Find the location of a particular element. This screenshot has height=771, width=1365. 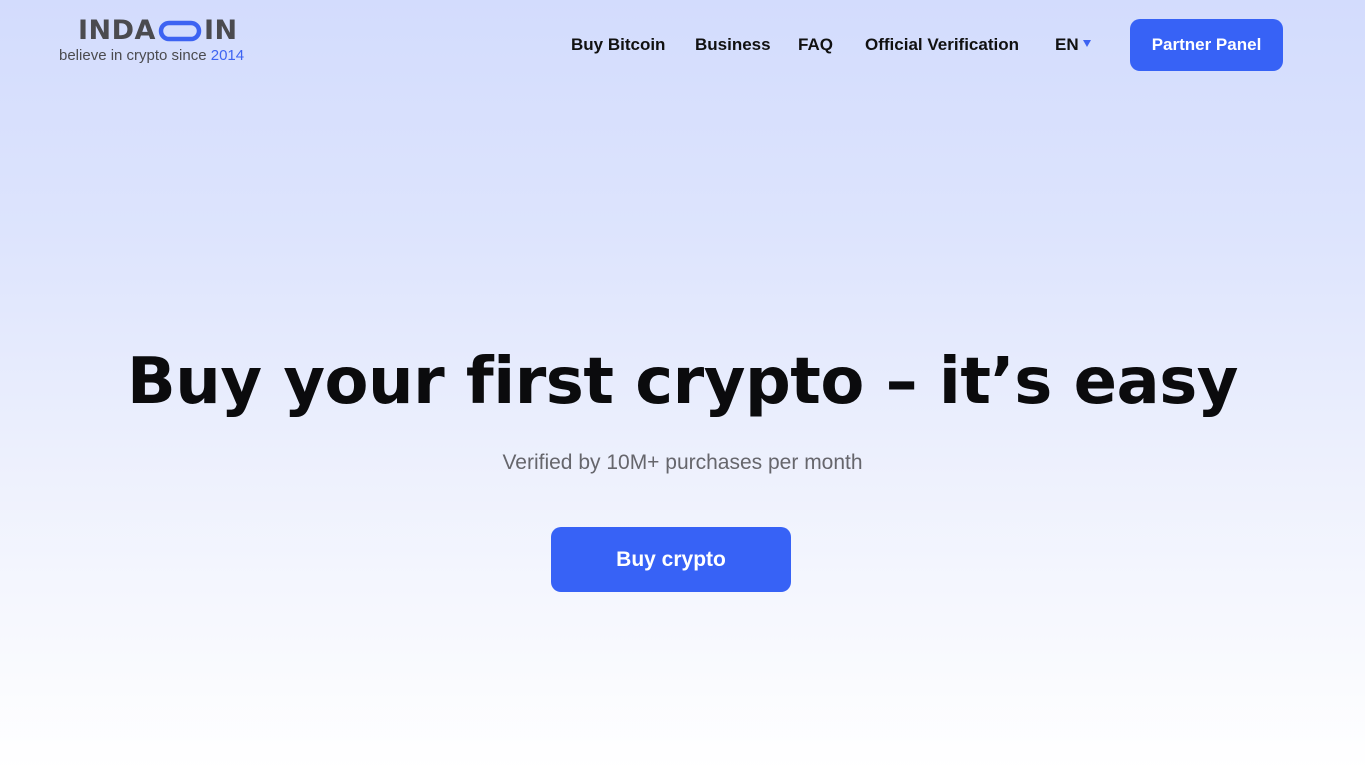

hero-title: Buy your first crypto – it’s easy is located at coordinates (682, 382).